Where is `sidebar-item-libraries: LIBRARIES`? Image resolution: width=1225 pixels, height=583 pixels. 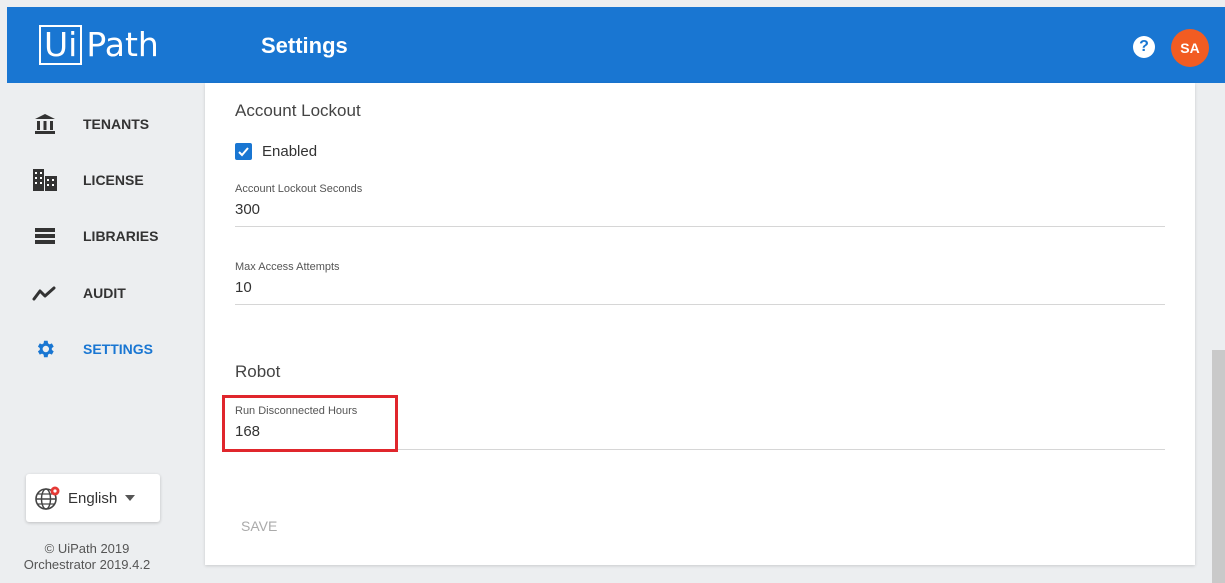 sidebar-item-libraries: LIBRARIES is located at coordinates (99, 236).